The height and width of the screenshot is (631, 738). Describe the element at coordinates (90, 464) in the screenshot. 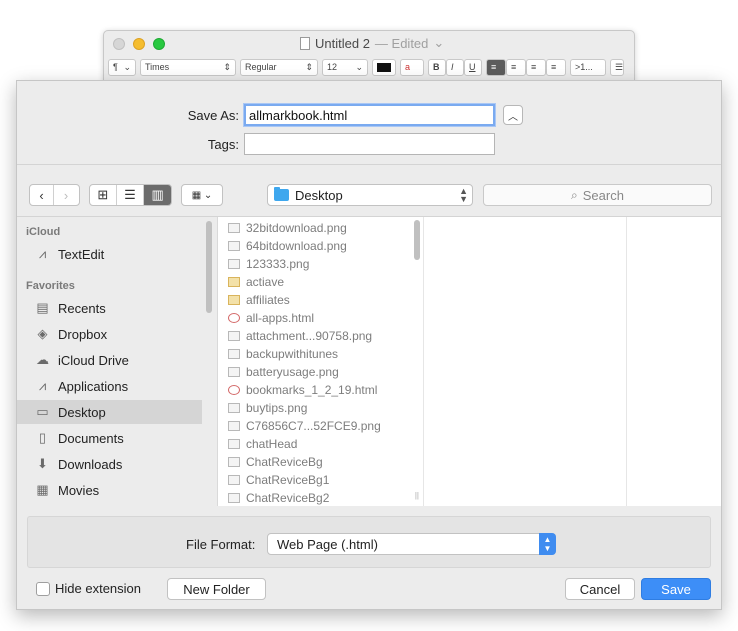

I see `sidebar-item-label: Downloads` at that location.